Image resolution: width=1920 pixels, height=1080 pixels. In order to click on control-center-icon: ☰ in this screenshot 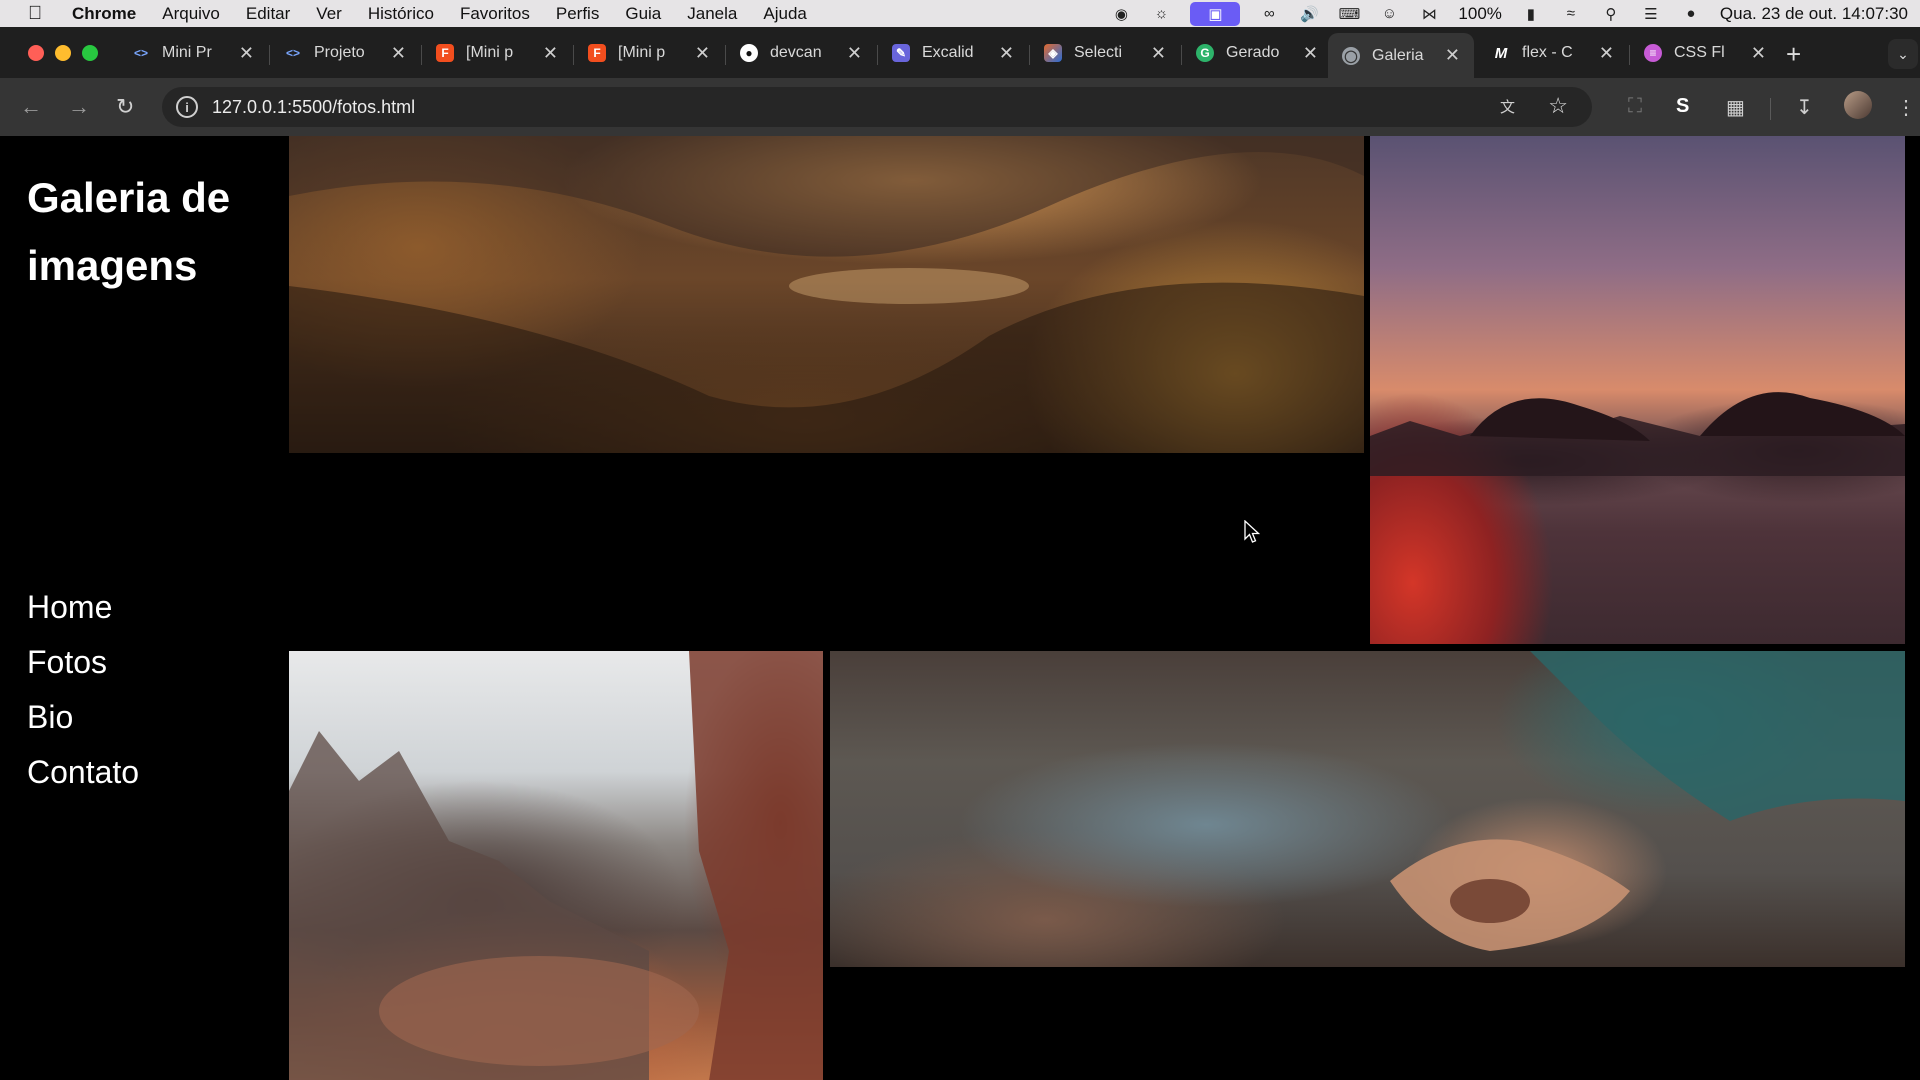, I will do `click(1651, 14)`.